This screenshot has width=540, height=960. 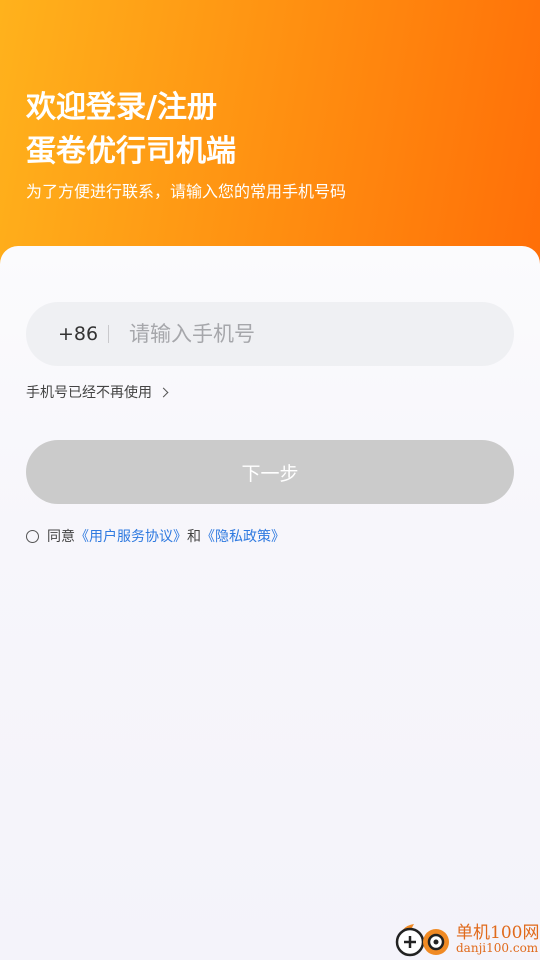 I want to click on title-line-2: 蛋卷优行司机端, so click(x=131, y=151).